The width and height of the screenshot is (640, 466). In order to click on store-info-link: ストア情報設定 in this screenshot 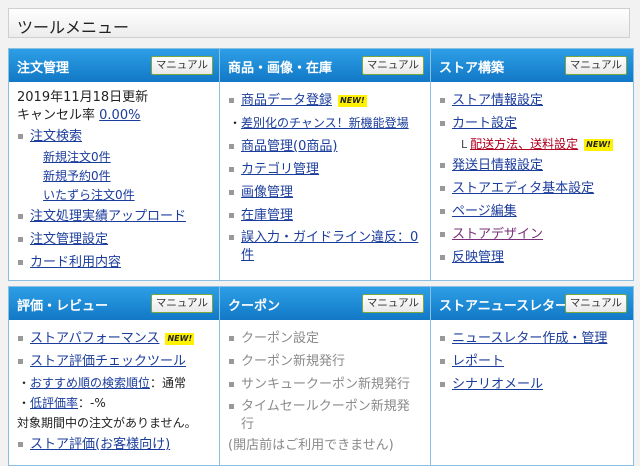, I will do `click(497, 100)`.